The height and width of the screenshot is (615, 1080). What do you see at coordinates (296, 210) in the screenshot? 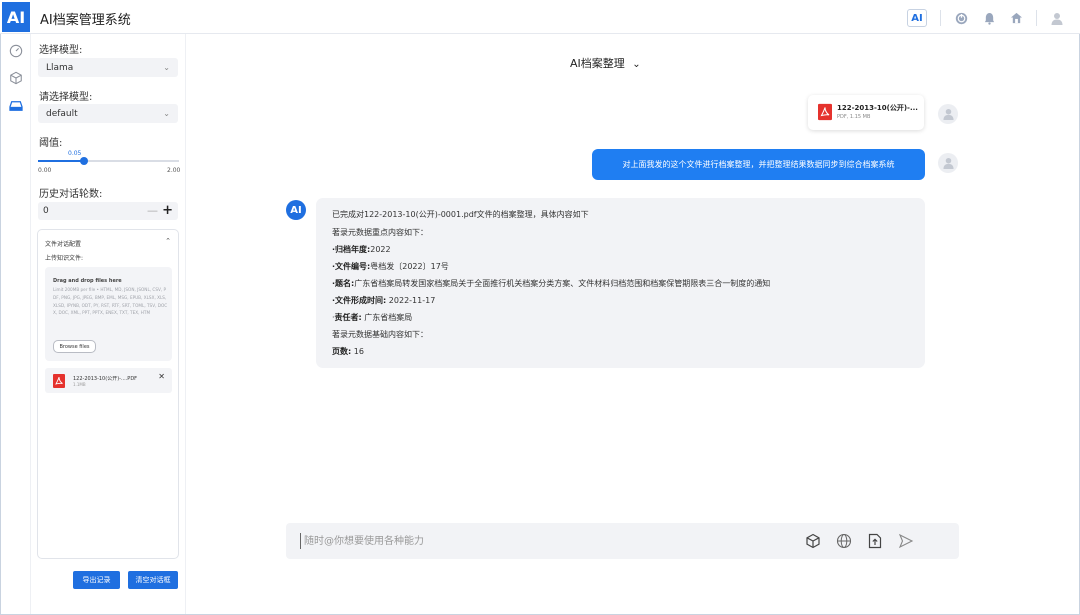
I see `ai-avatar: AI` at bounding box center [296, 210].